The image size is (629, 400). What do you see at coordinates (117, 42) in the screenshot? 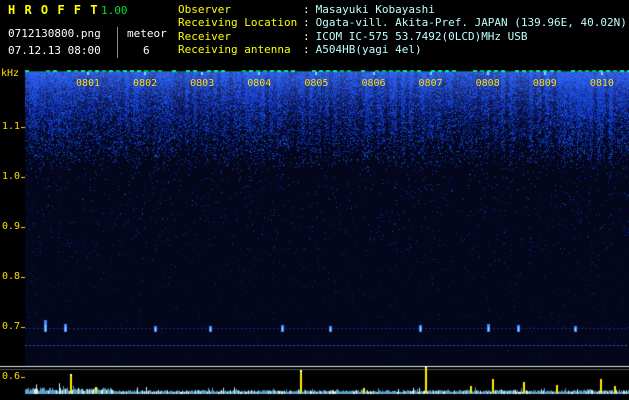
I see `meteor-box-divider` at bounding box center [117, 42].